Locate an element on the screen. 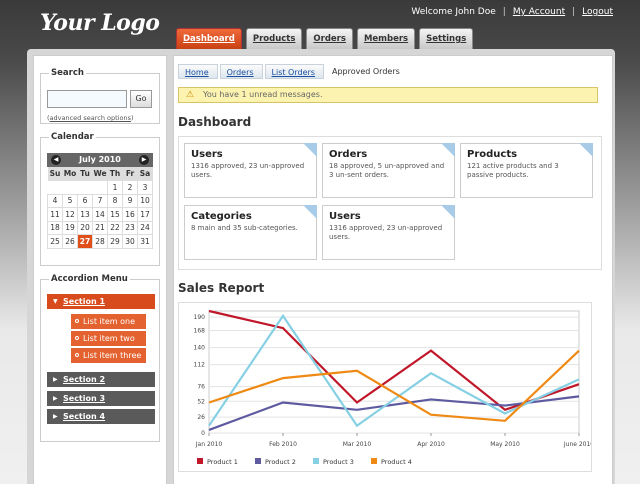 The width and height of the screenshot is (640, 484). accordion-item-one: List item one is located at coordinates (108, 321).